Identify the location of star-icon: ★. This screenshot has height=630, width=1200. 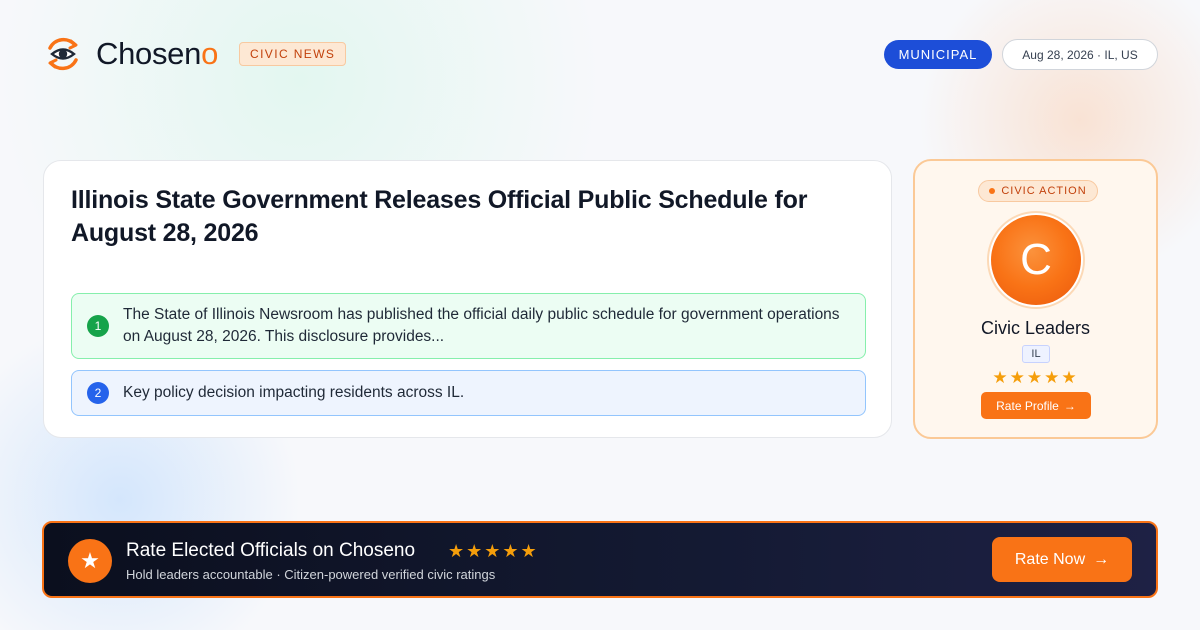
(90, 561).